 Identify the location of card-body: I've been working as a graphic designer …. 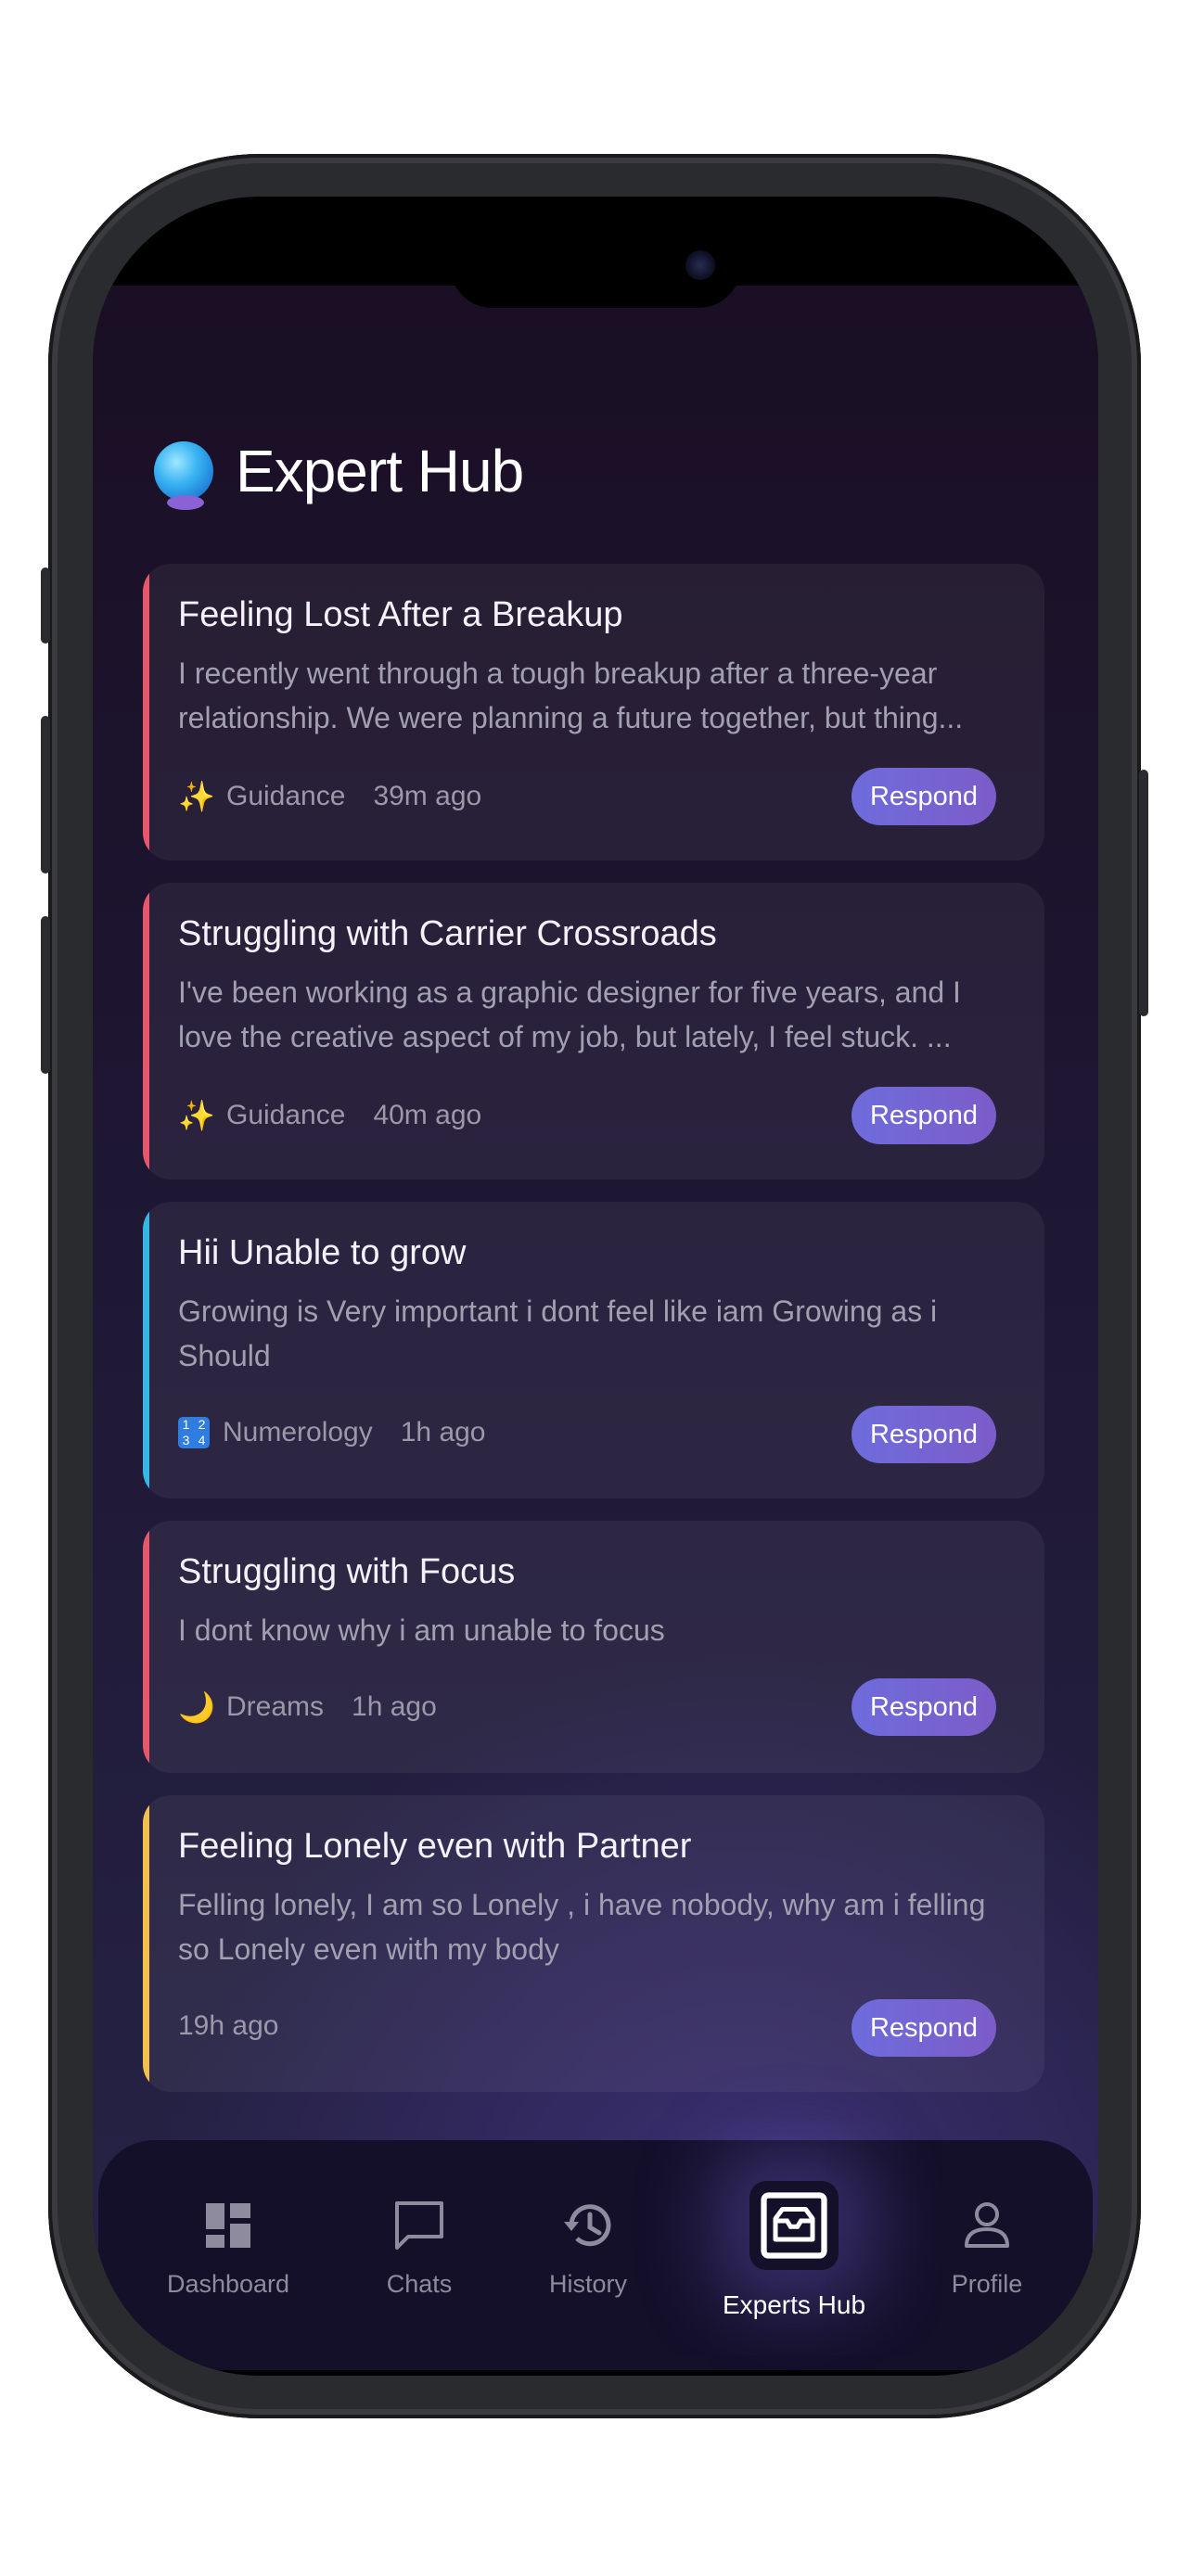
(569, 1015).